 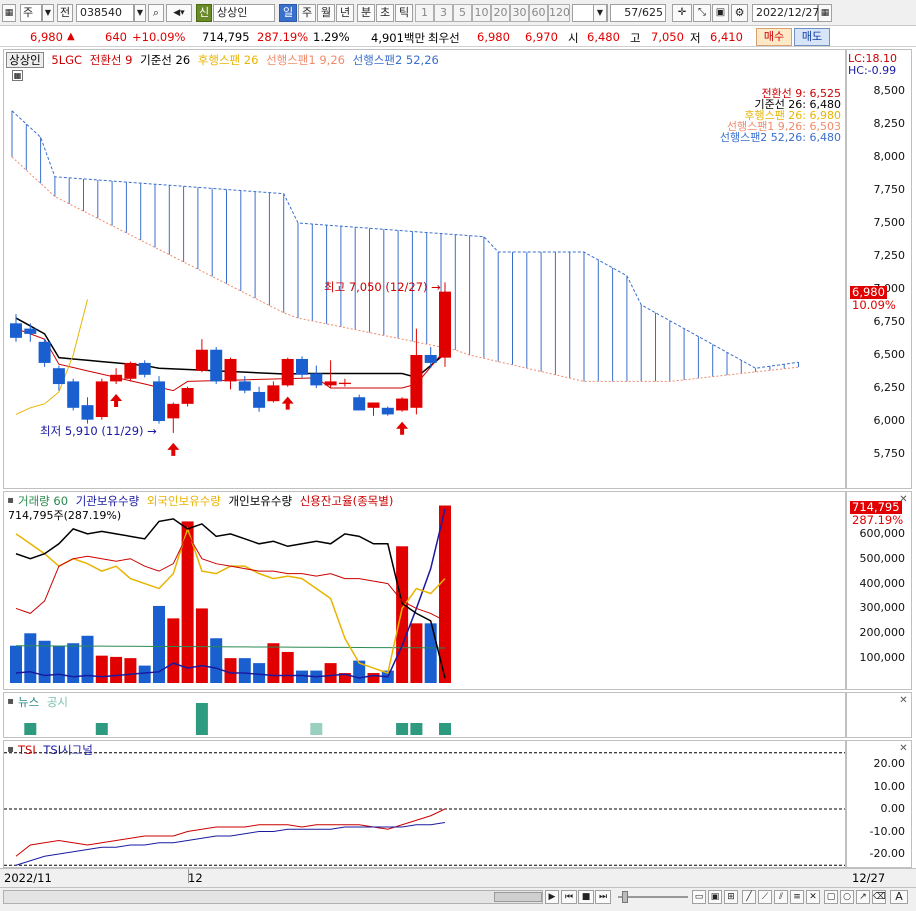 I want to click on sell-button: 매도, so click(x=812, y=37).